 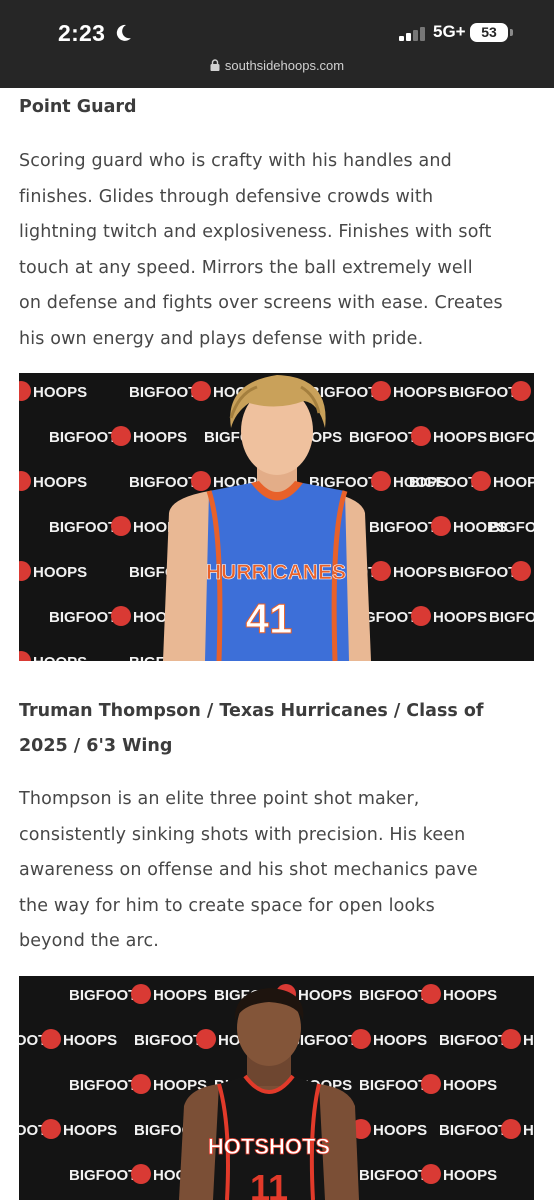 What do you see at coordinates (89, 941) in the screenshot?
I see `paragraph-line: beyond the arc.` at bounding box center [89, 941].